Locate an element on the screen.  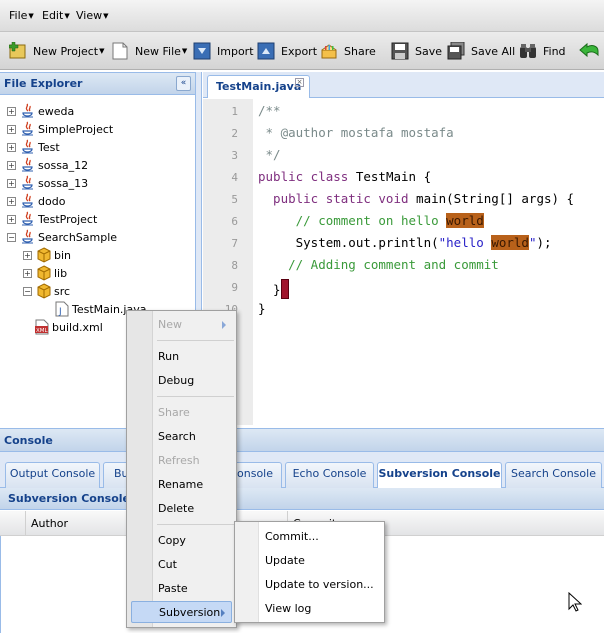
tab-search-console: Search Console is located at coordinates (553, 475).